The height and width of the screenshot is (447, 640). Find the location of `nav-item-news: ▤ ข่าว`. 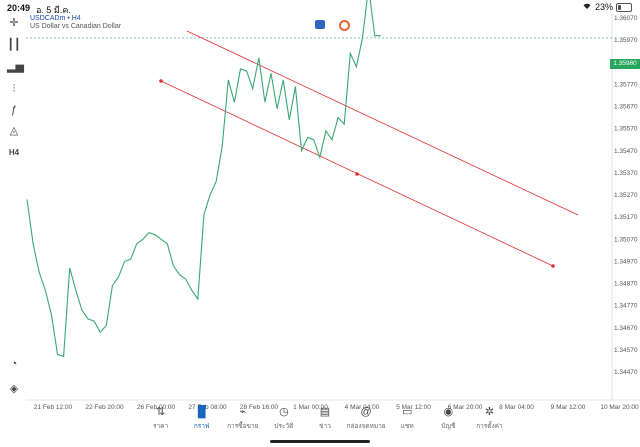

nav-item-news: ▤ ข่าว is located at coordinates (324, 425).